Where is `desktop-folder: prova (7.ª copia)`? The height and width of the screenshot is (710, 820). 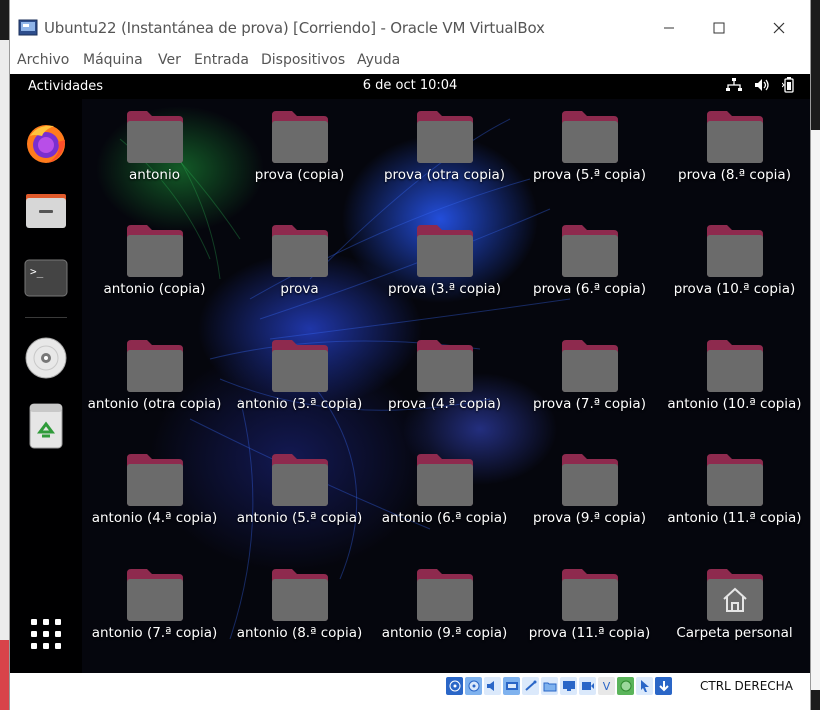 desktop-folder: prova (7.ª copia) is located at coordinates (589, 378).